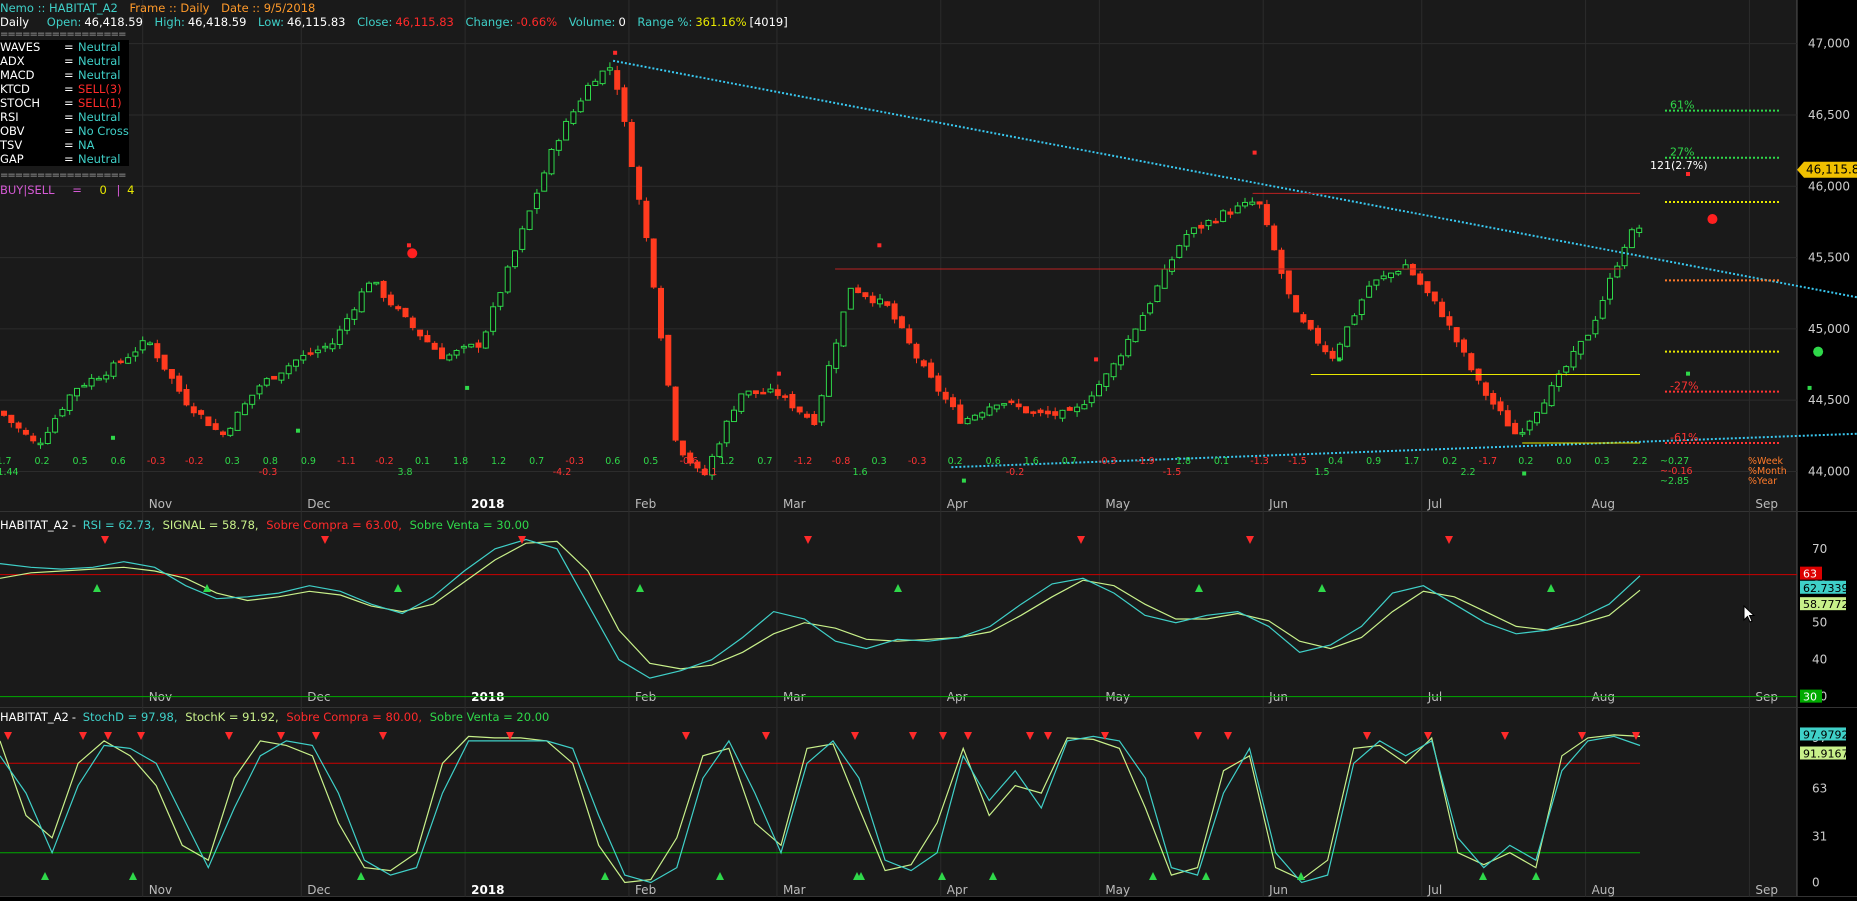 This screenshot has height=901, width=1857. Describe the element at coordinates (1749, 614) in the screenshot. I see `mouse-cursor-icon` at that location.